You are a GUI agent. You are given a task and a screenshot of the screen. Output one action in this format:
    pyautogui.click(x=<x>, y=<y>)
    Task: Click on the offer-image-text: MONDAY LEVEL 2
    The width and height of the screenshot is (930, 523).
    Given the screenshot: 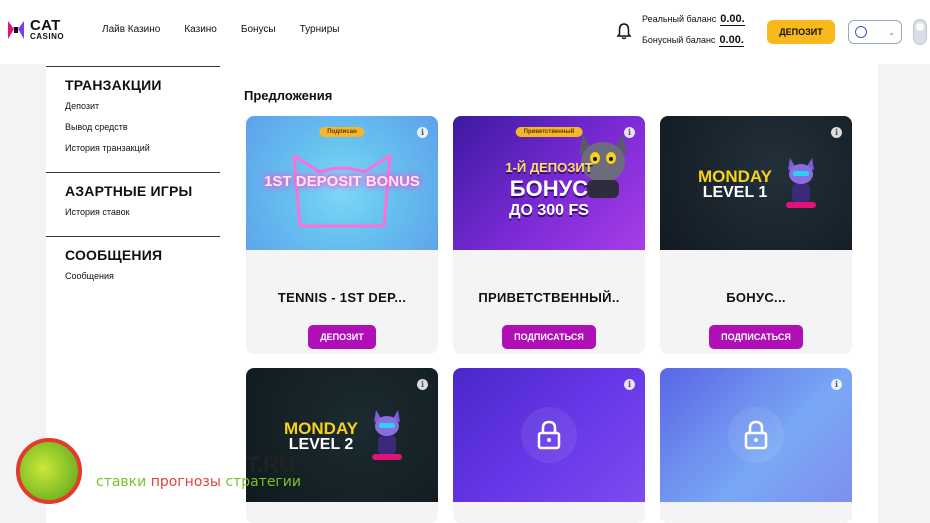 What is the action you would take?
    pyautogui.click(x=321, y=436)
    